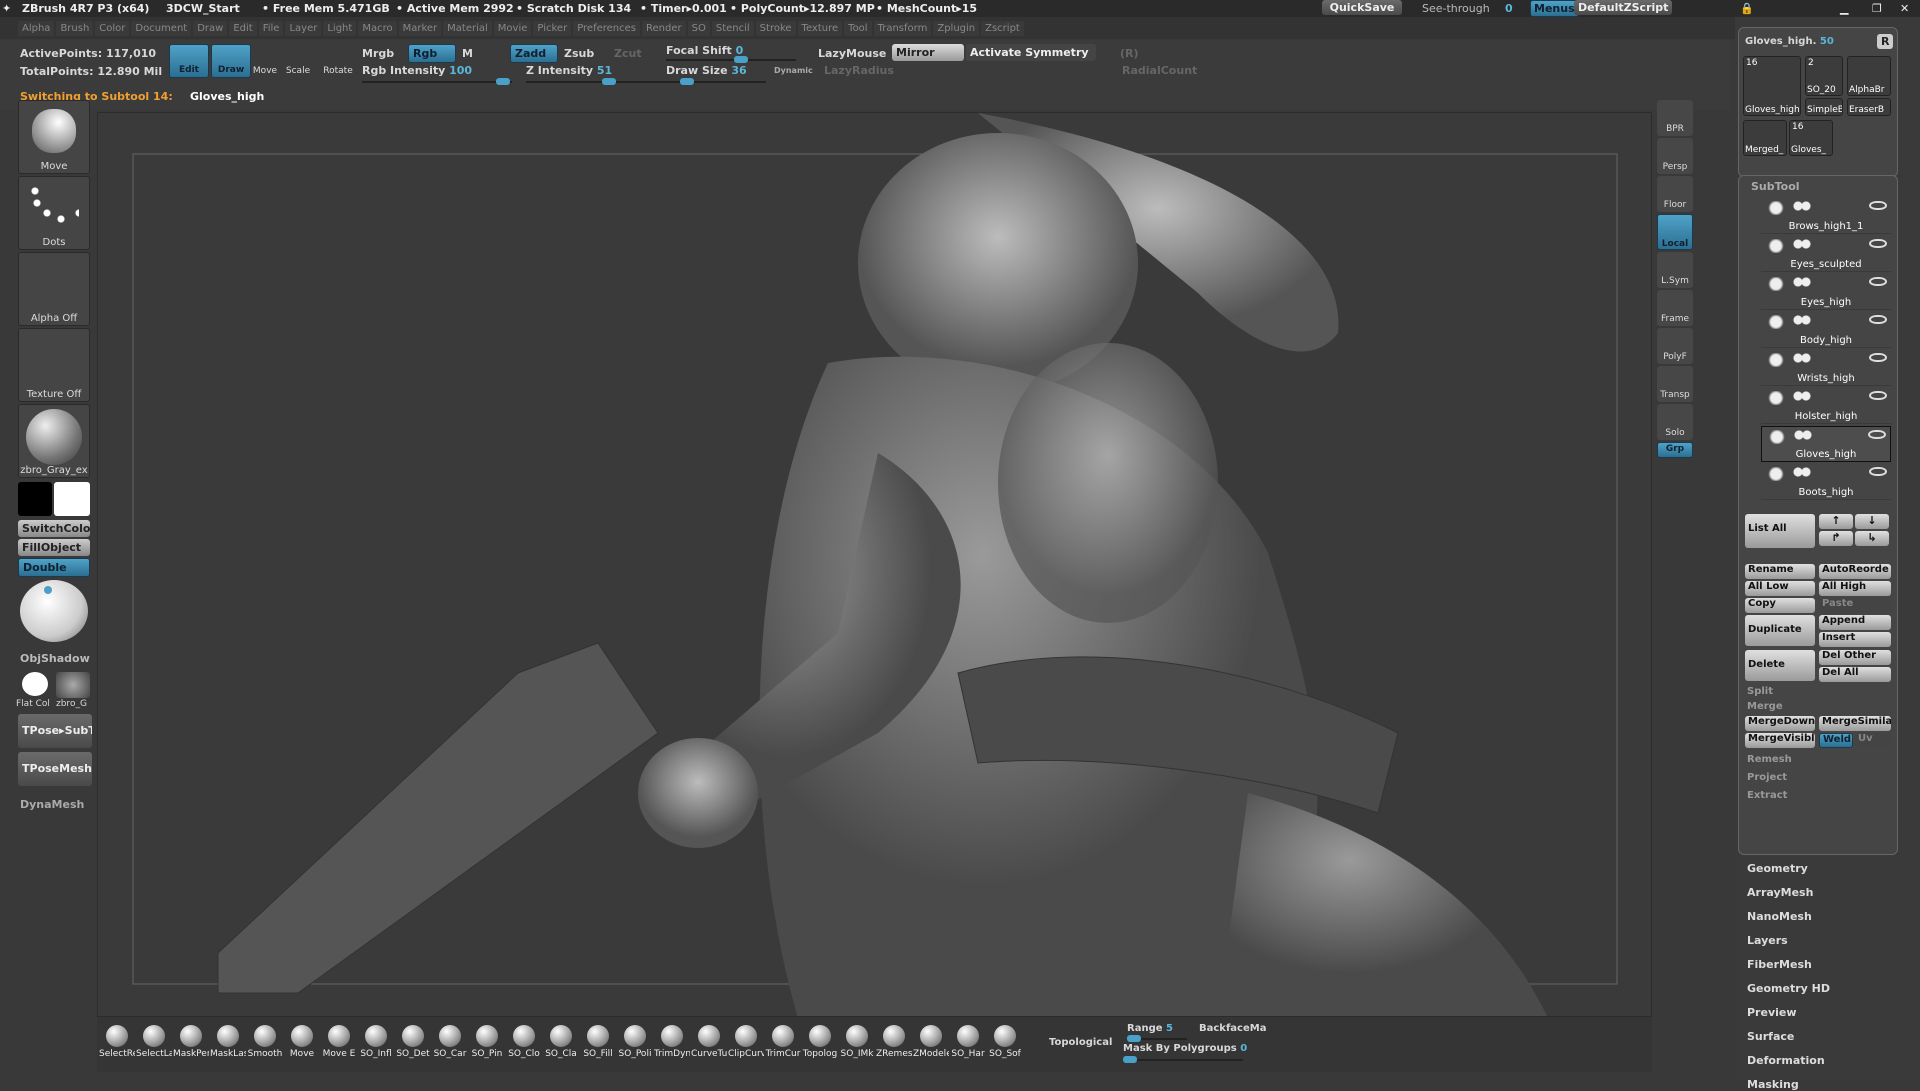  What do you see at coordinates (54, 213) in the screenshot?
I see `stroke-selector: Dots` at bounding box center [54, 213].